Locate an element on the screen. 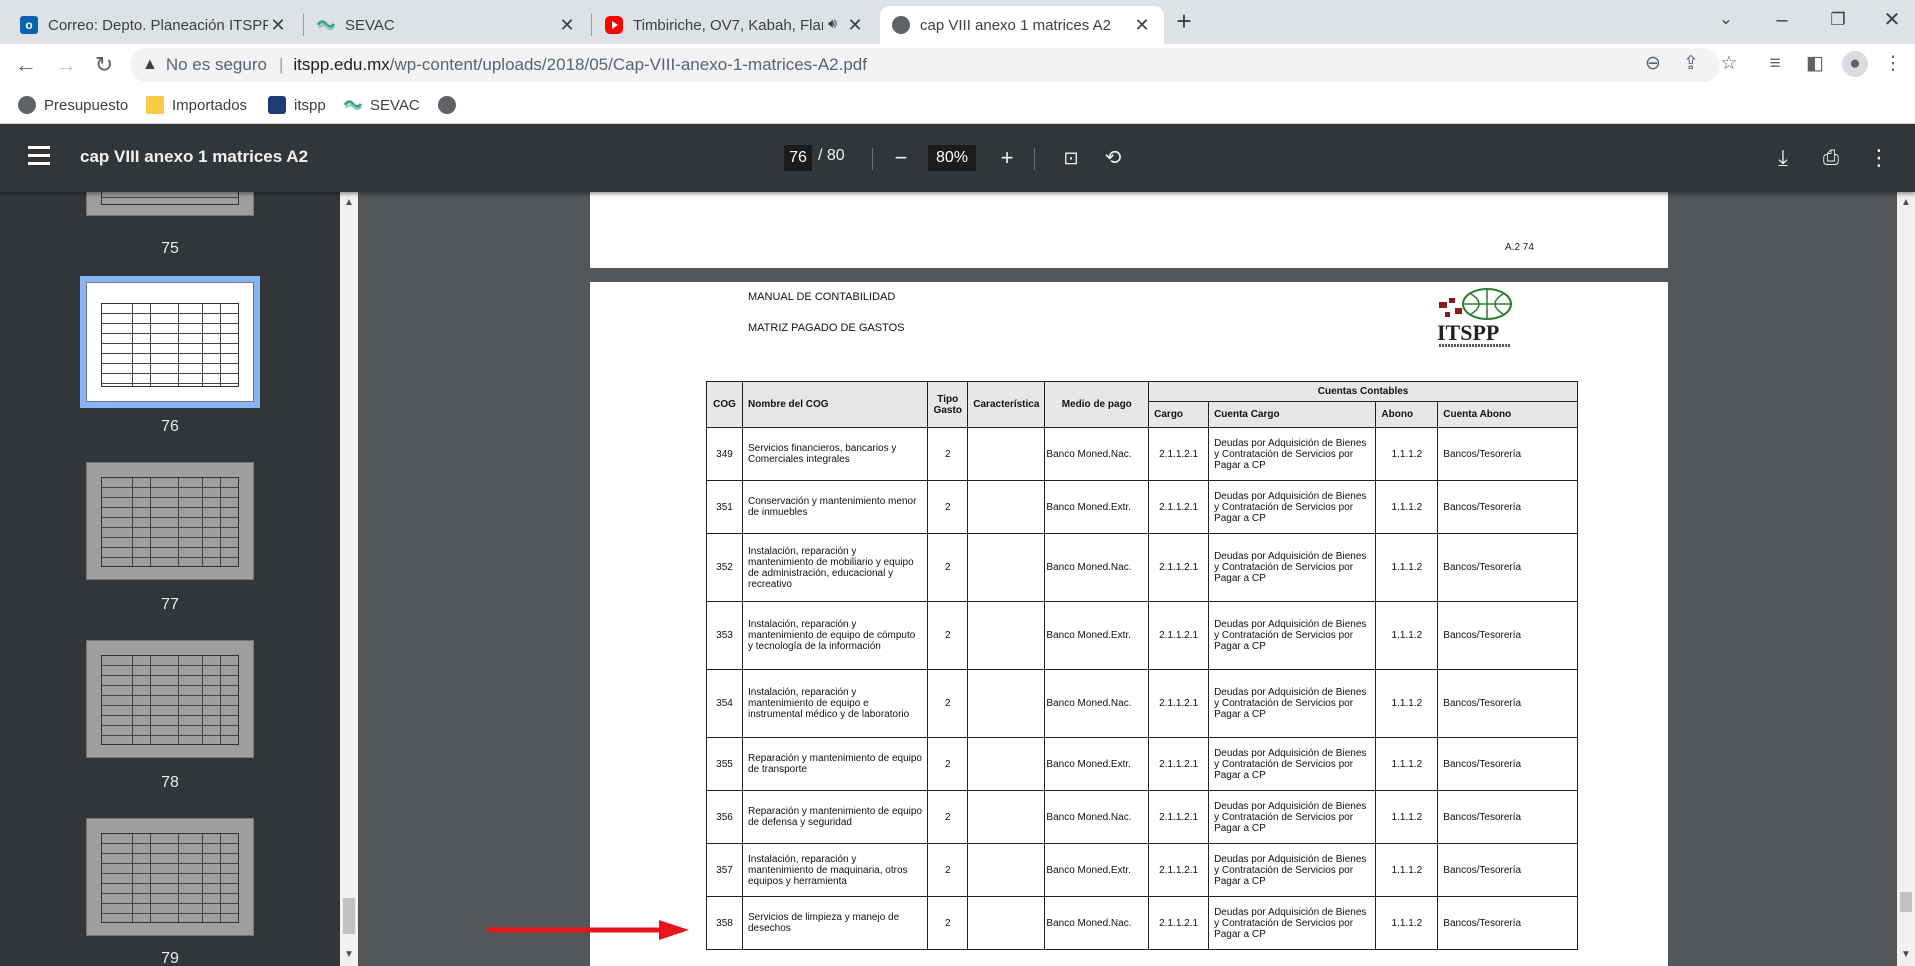 The height and width of the screenshot is (966, 1915). header-nombre: Nombre del COG is located at coordinates (835, 404).